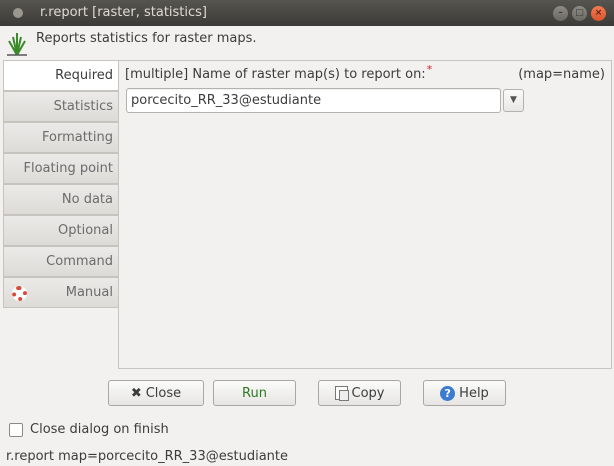 This screenshot has height=466, width=614. Describe the element at coordinates (124, 12) in the screenshot. I see `window-title: r.report [raster, statistics]` at that location.